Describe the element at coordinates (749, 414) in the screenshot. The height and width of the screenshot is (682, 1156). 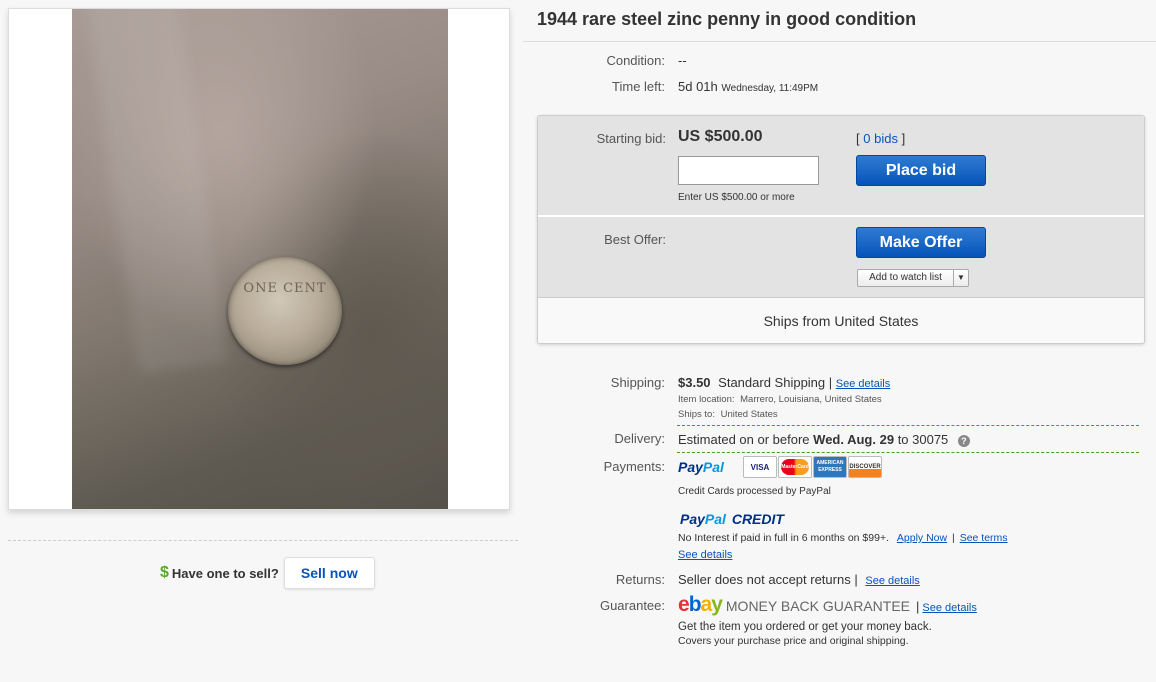
I see `ships-to-value: United States` at that location.